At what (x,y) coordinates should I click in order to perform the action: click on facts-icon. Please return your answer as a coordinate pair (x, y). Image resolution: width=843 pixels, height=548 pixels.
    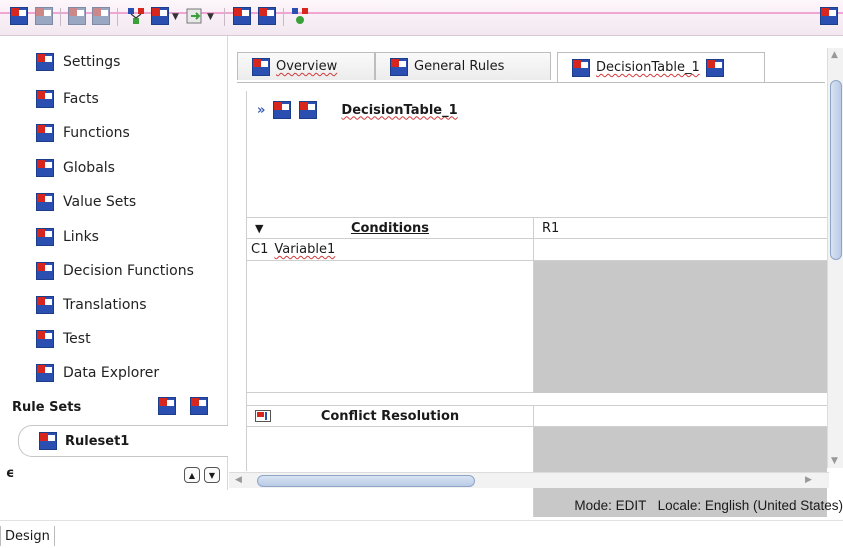
    Looking at the image, I should click on (45, 99).